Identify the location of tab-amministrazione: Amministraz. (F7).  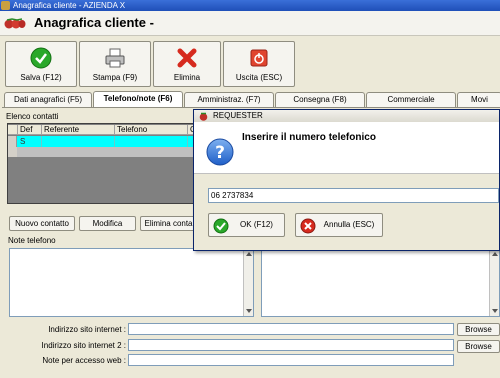
(229, 99).